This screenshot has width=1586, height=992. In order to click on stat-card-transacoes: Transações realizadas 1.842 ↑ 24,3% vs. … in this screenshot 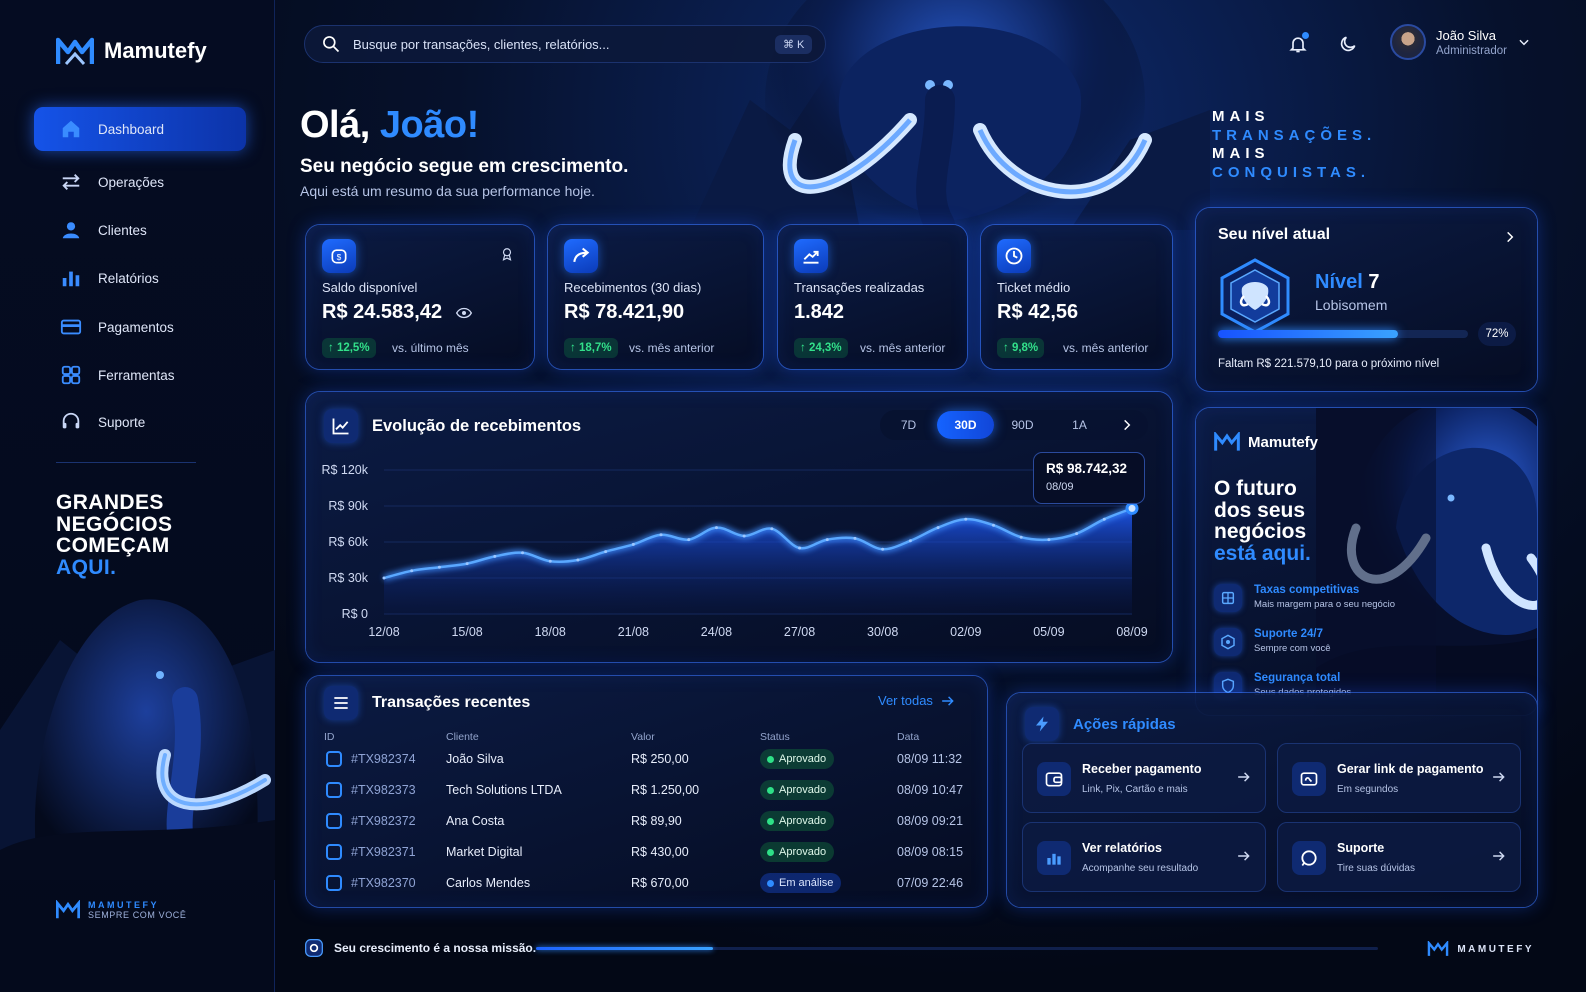, I will do `click(872, 297)`.